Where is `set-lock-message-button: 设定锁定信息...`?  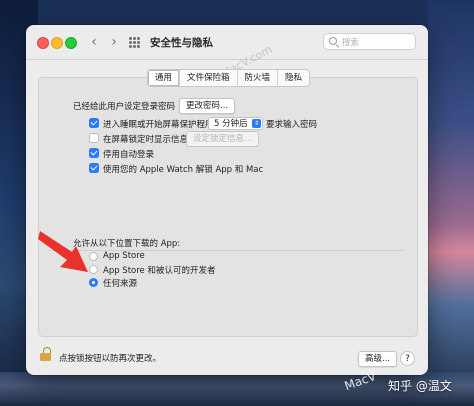
set-lock-message-button: 设定锁定信息... is located at coordinates (223, 139).